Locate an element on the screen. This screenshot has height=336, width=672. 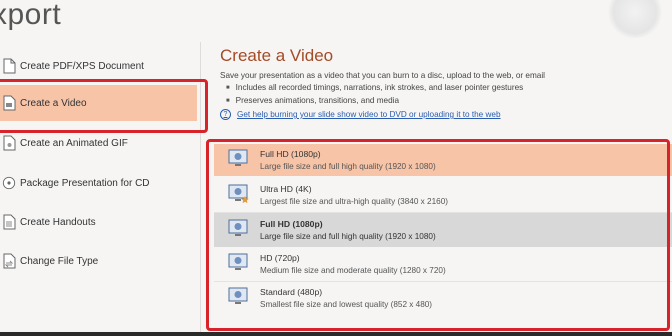
bottom-edge is located at coordinates (336, 334).